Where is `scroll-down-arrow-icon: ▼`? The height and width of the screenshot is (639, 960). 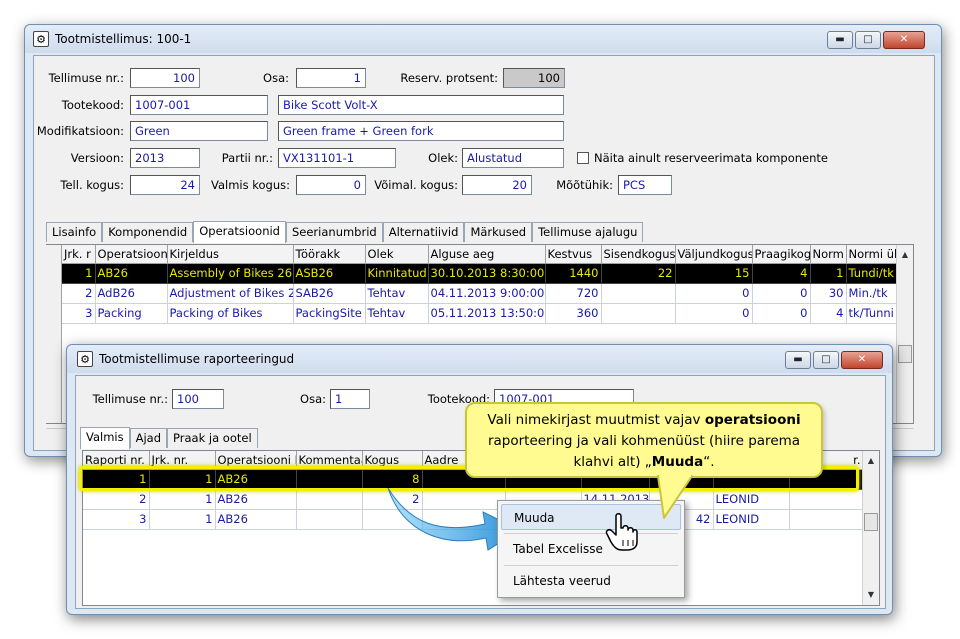
scroll-down-arrow-icon: ▼ is located at coordinates (871, 595).